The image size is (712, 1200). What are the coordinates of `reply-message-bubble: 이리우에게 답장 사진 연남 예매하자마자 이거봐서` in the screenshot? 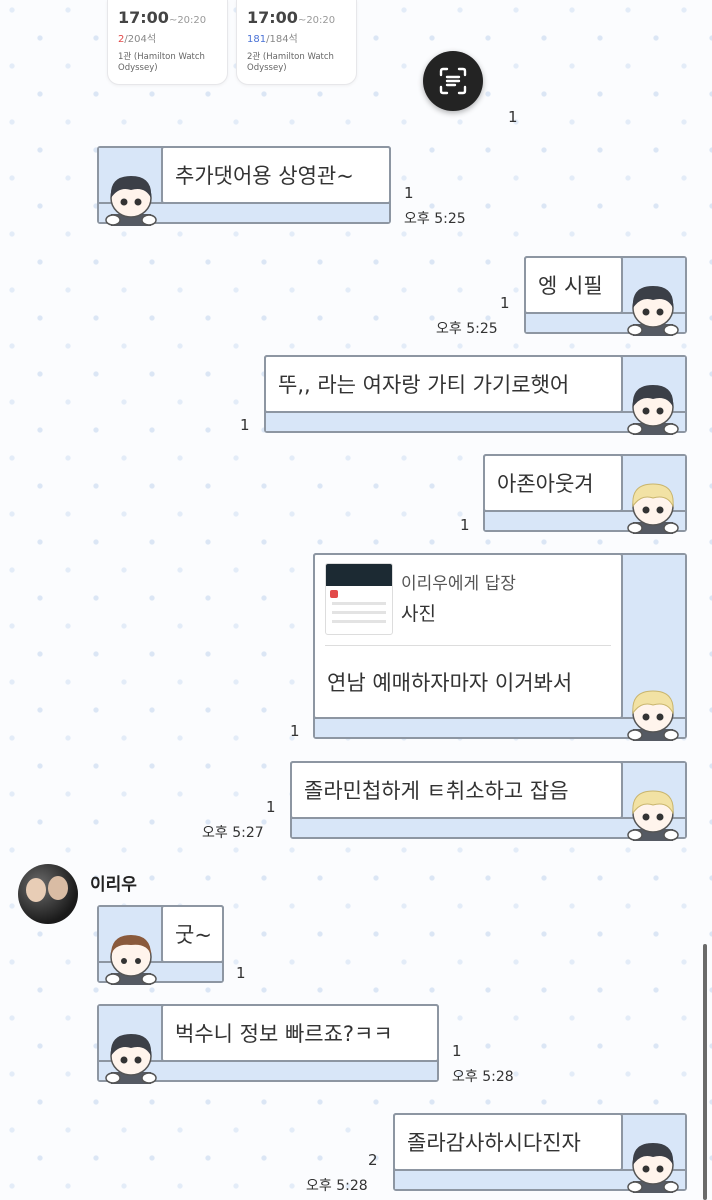 It's located at (500, 647).